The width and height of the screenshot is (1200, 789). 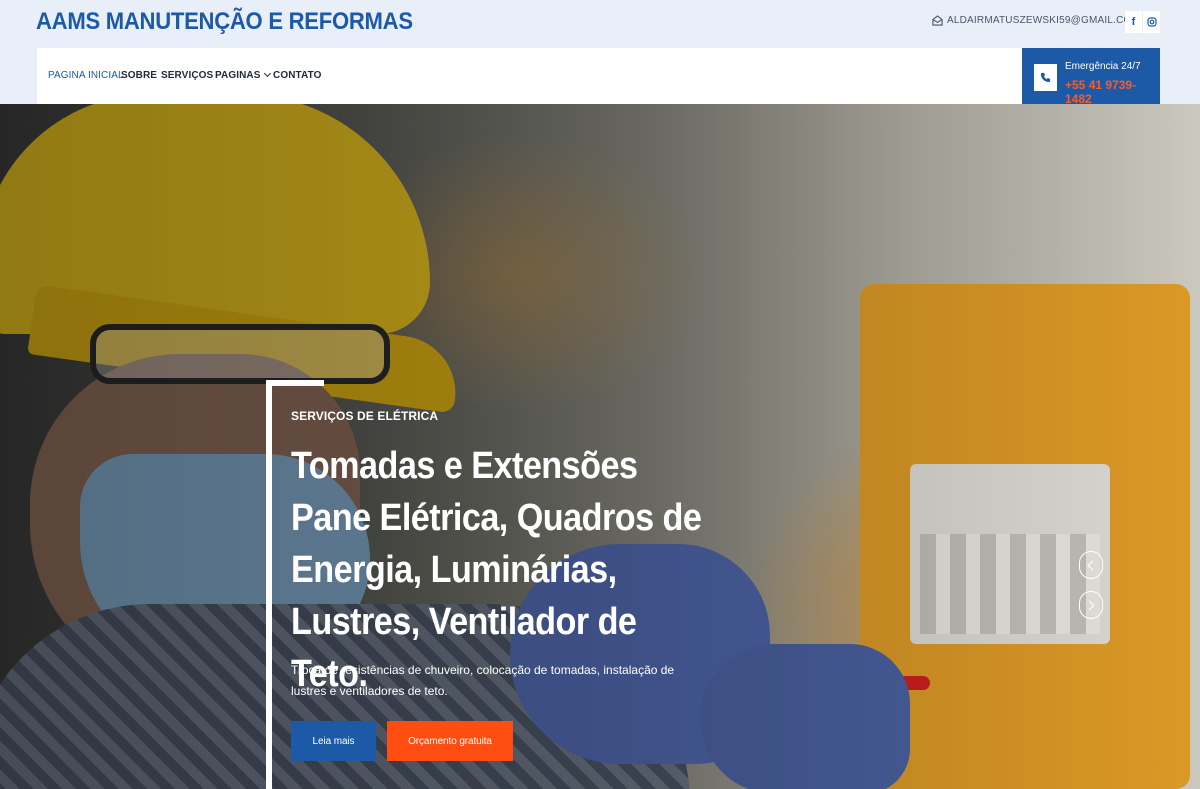 I want to click on phone-icon, so click(x=1045, y=77).